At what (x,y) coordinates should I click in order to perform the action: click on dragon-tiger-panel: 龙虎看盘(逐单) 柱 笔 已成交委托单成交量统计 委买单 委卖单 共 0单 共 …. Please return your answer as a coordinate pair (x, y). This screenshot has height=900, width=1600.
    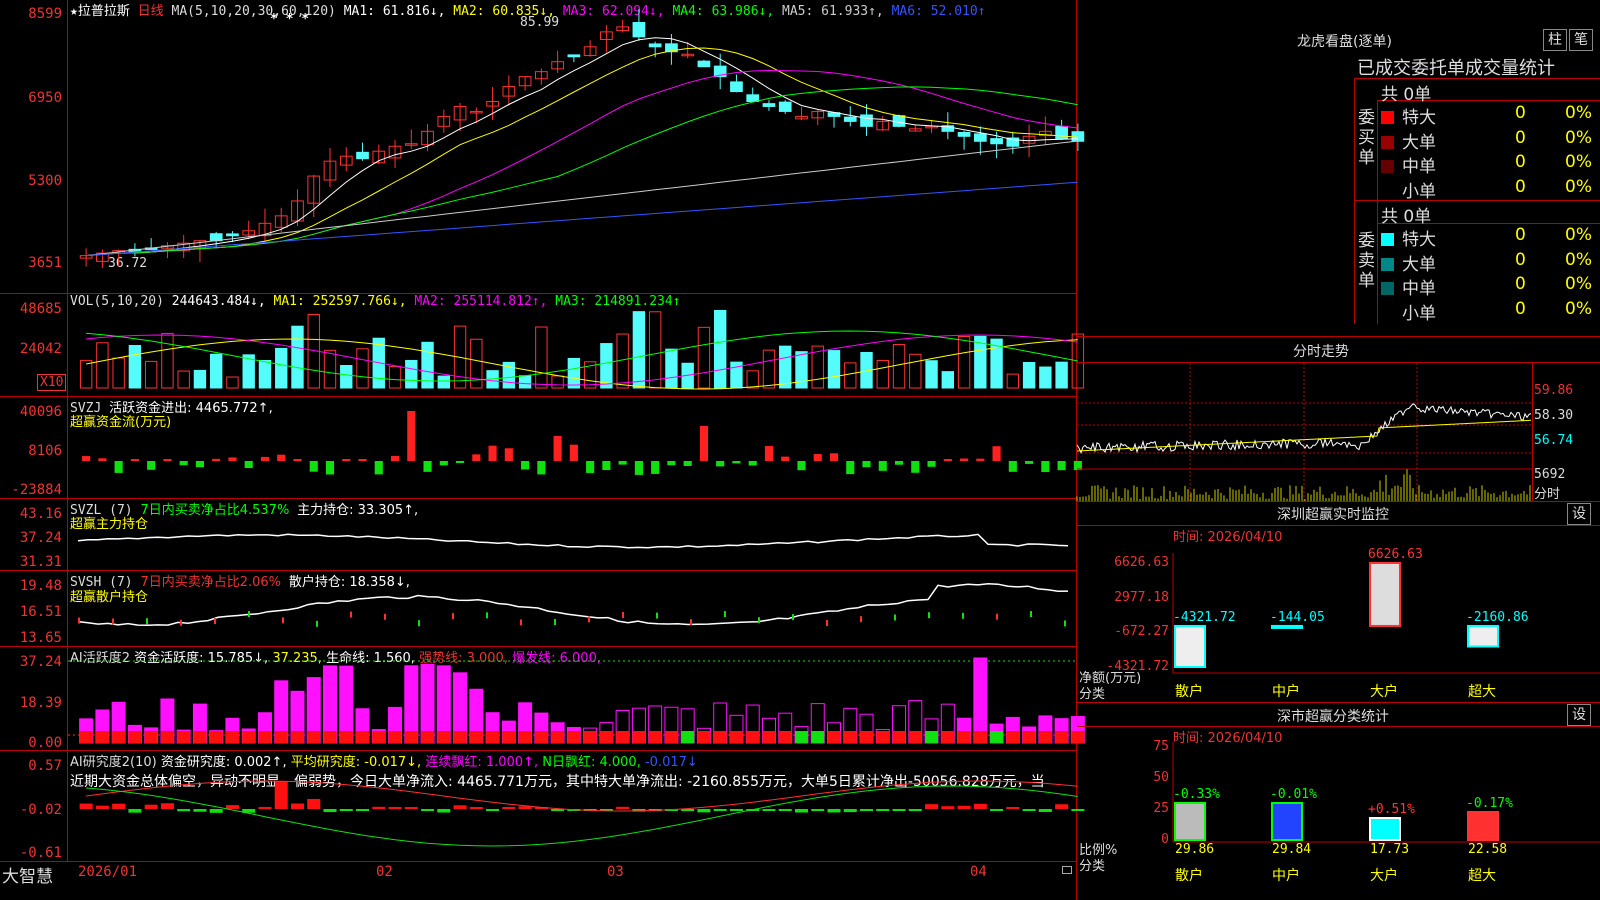
    Looking at the image, I should click on (1338, 168).